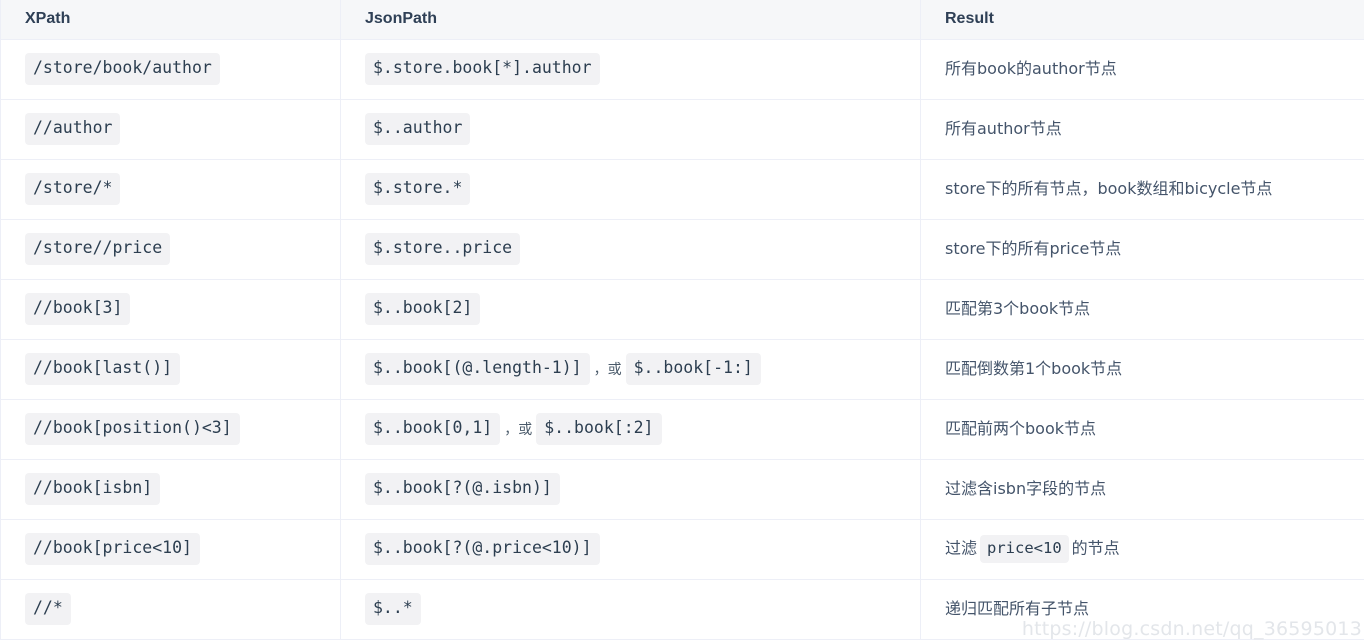  What do you see at coordinates (630, 609) in the screenshot?
I see `cell-jsonpath: $..*` at bounding box center [630, 609].